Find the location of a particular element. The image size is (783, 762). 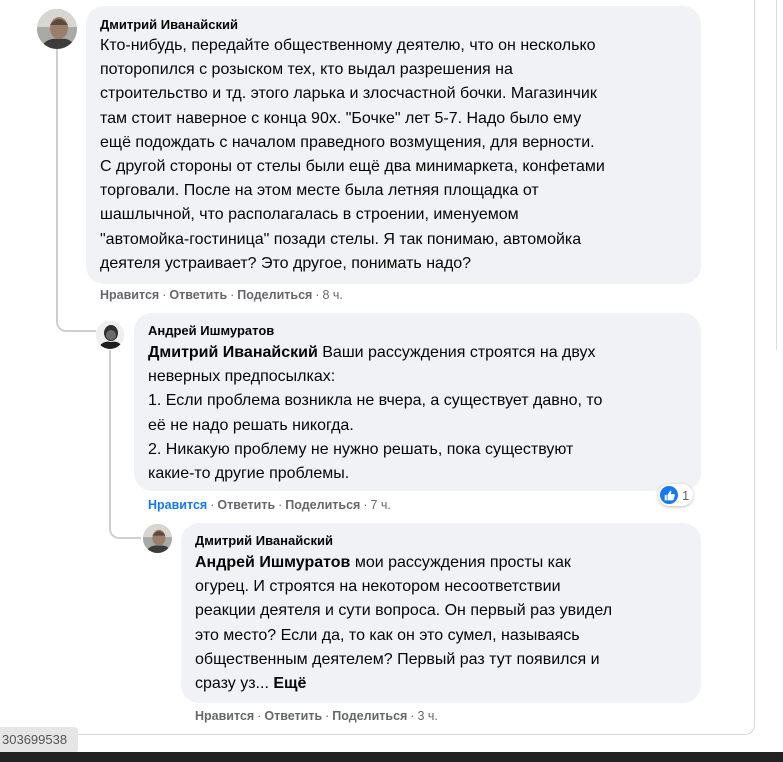

comment-timestamp: 8 ч. is located at coordinates (333, 295).